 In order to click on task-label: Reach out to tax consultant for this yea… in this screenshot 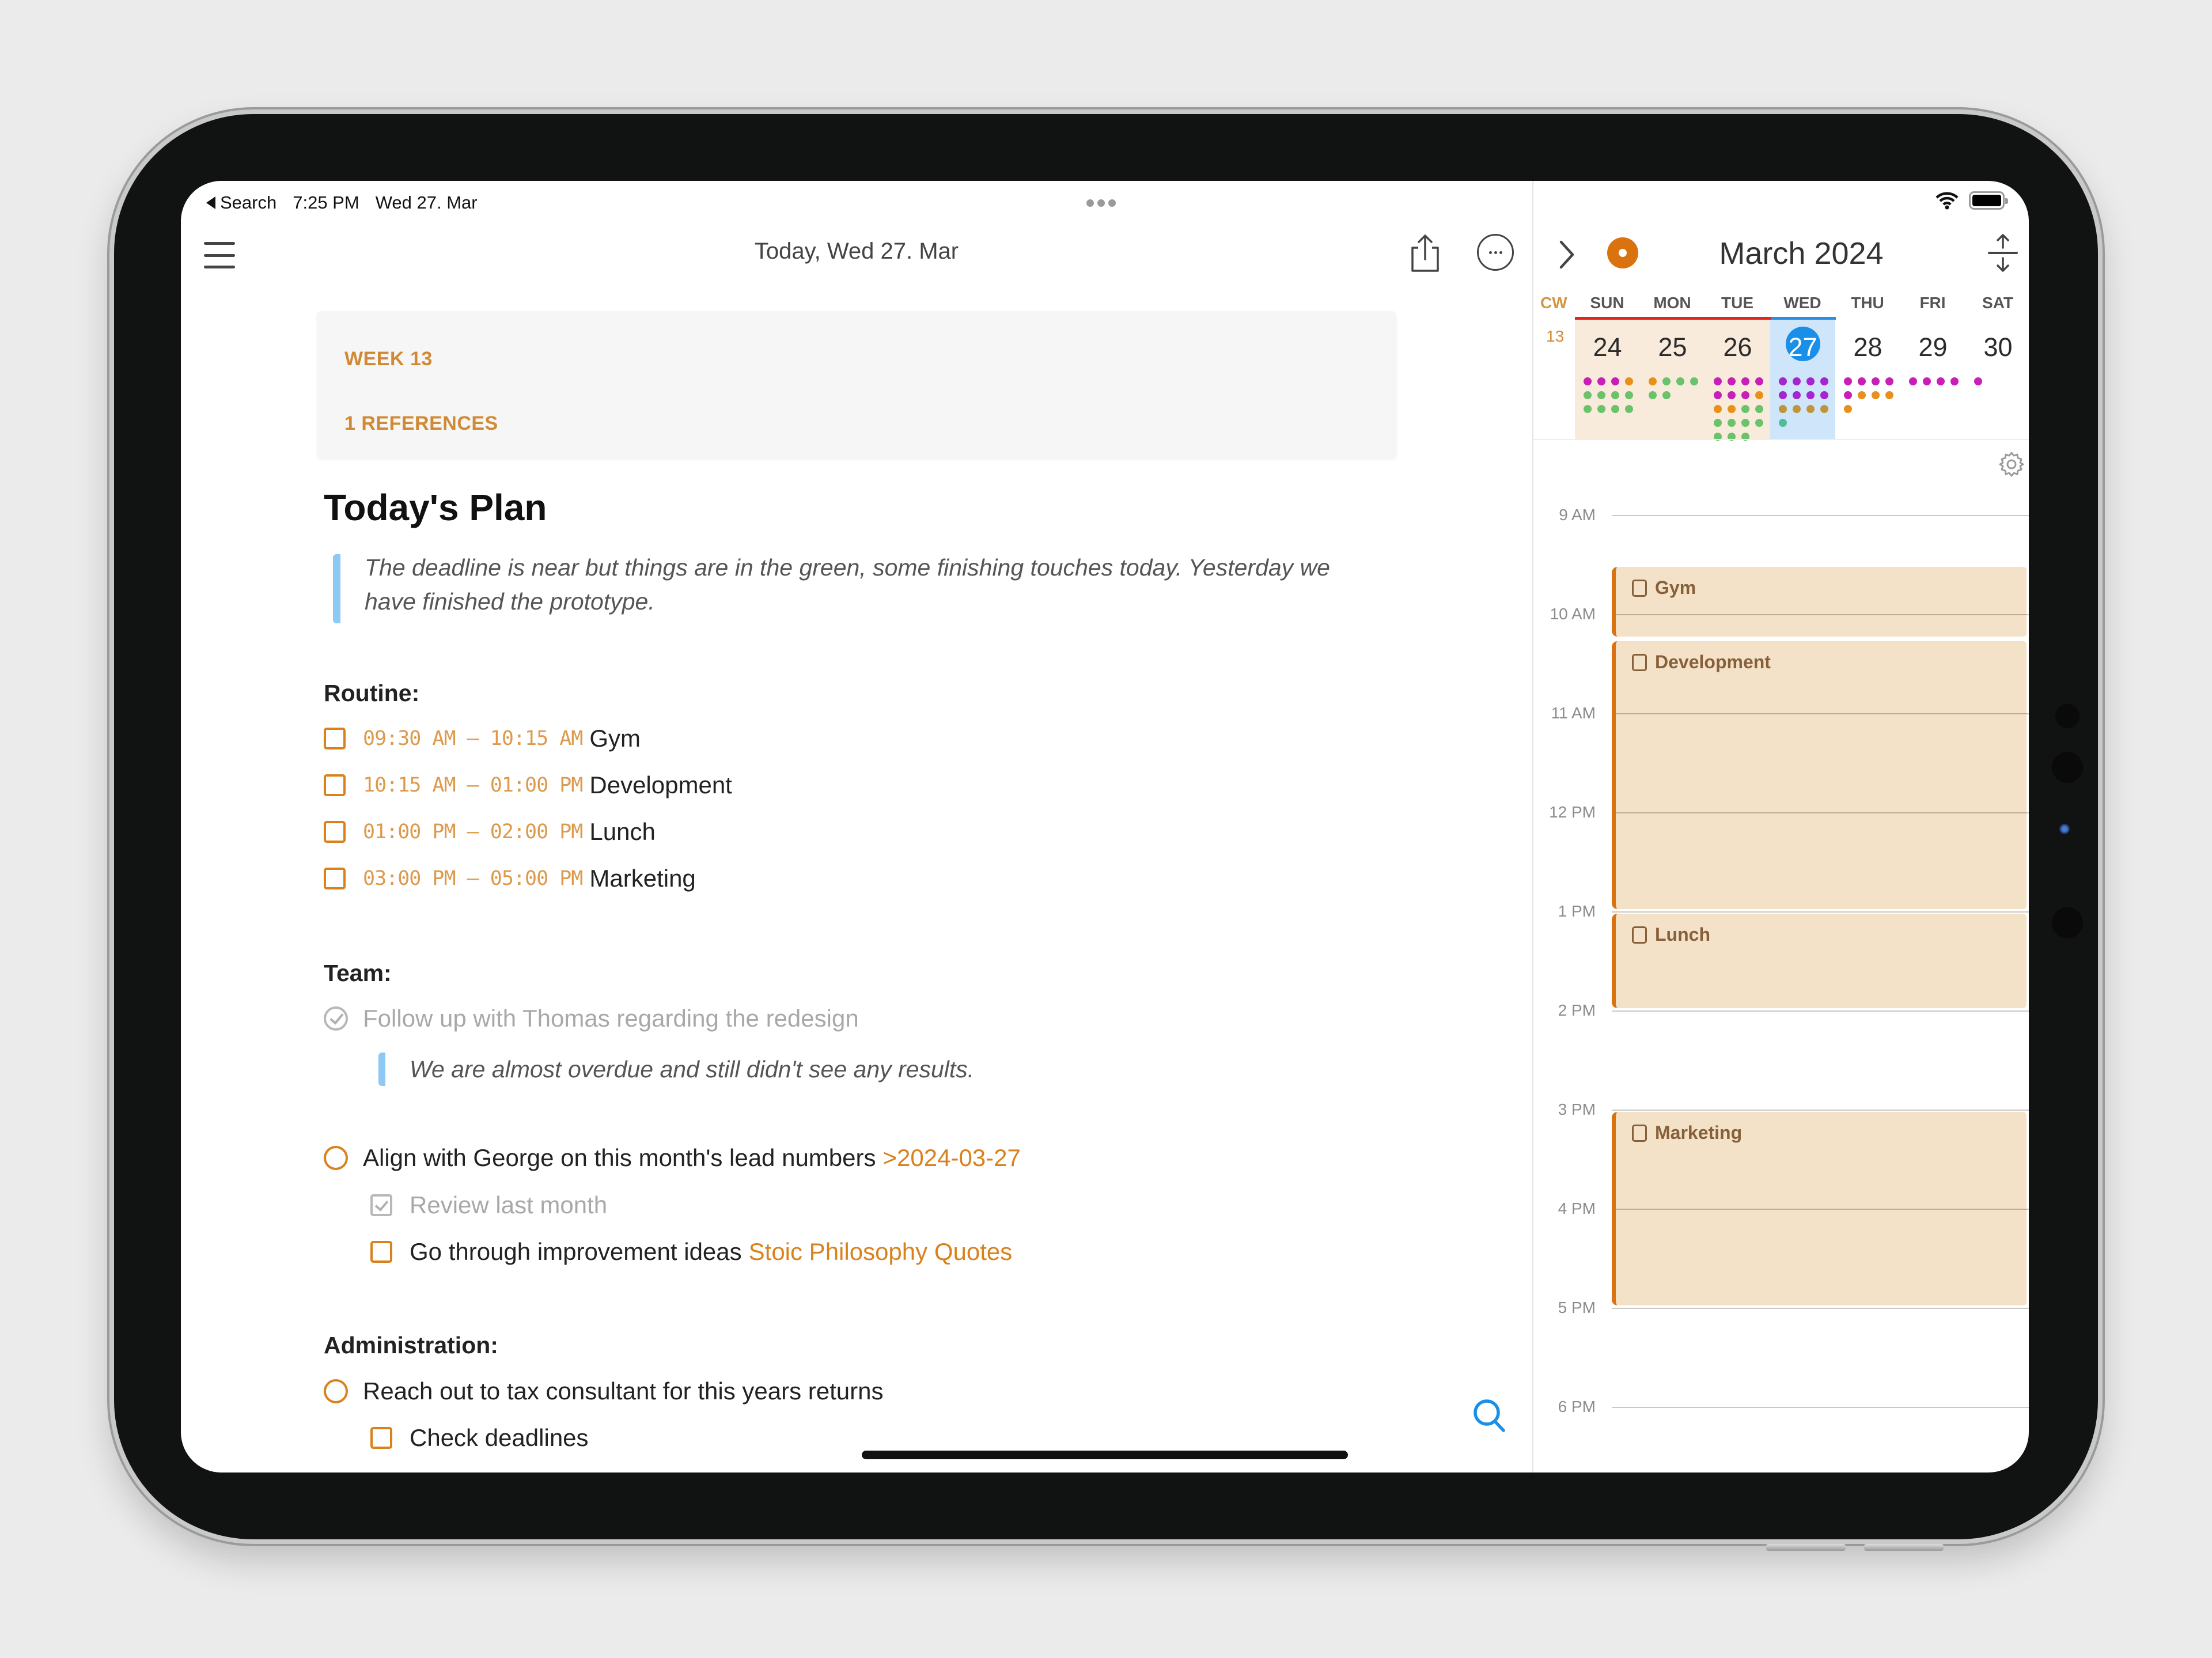, I will do `click(623, 1391)`.